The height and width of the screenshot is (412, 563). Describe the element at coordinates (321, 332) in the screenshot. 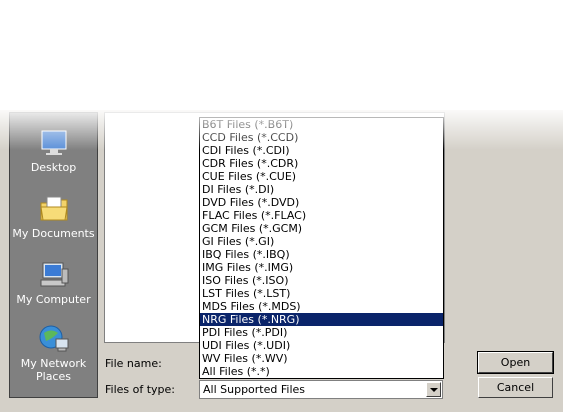

I see `dropdown-option: PDI Files (*.PDI)` at that location.